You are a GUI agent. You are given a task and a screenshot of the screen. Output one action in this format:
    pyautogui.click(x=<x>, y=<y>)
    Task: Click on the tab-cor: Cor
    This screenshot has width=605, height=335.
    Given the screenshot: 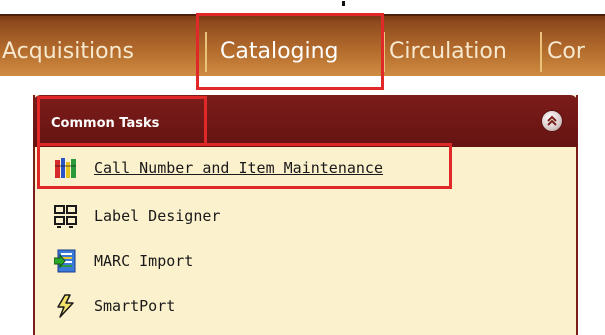 What is the action you would take?
    pyautogui.click(x=566, y=52)
    